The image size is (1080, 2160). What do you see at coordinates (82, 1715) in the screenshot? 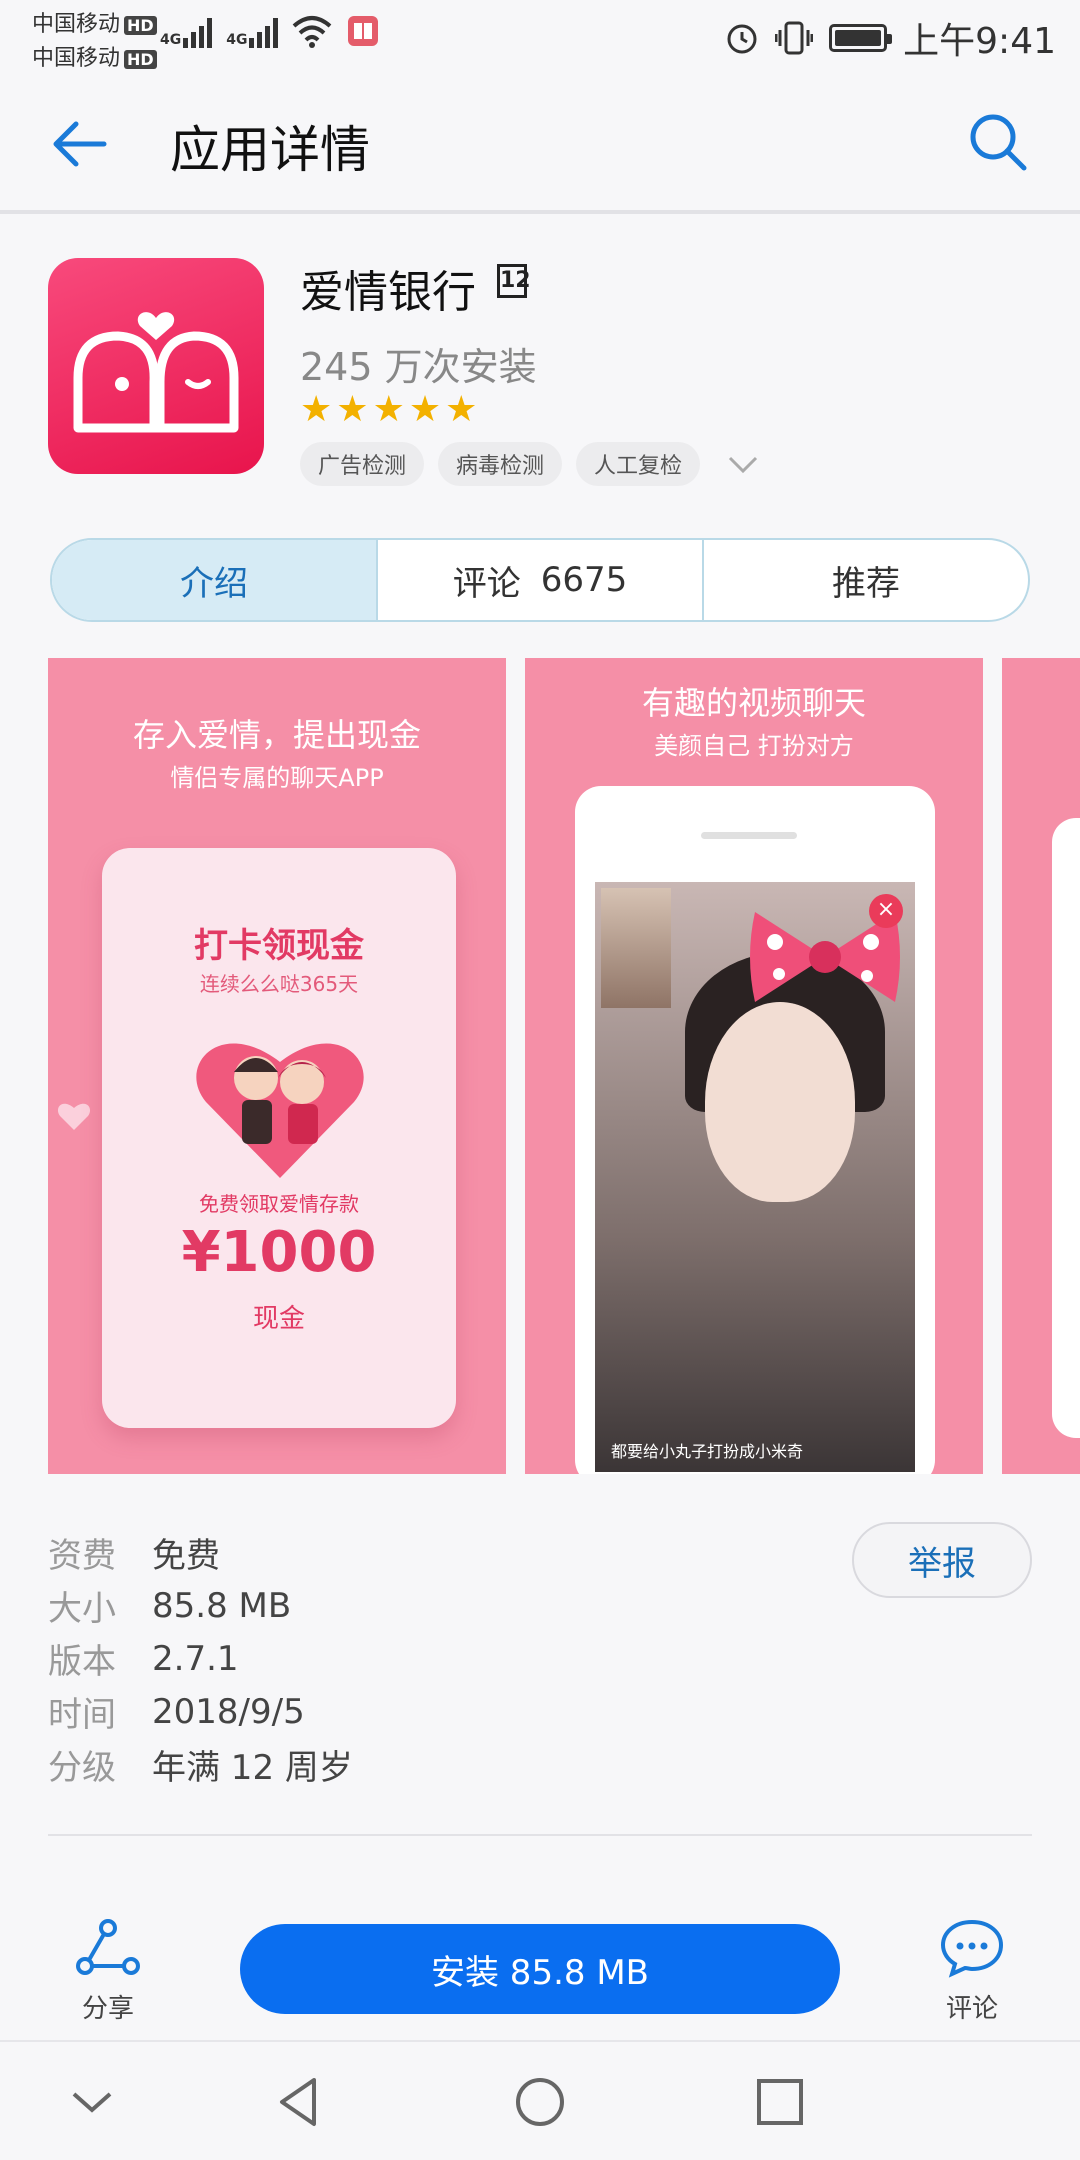
I see `info-key: 时间` at bounding box center [82, 1715].